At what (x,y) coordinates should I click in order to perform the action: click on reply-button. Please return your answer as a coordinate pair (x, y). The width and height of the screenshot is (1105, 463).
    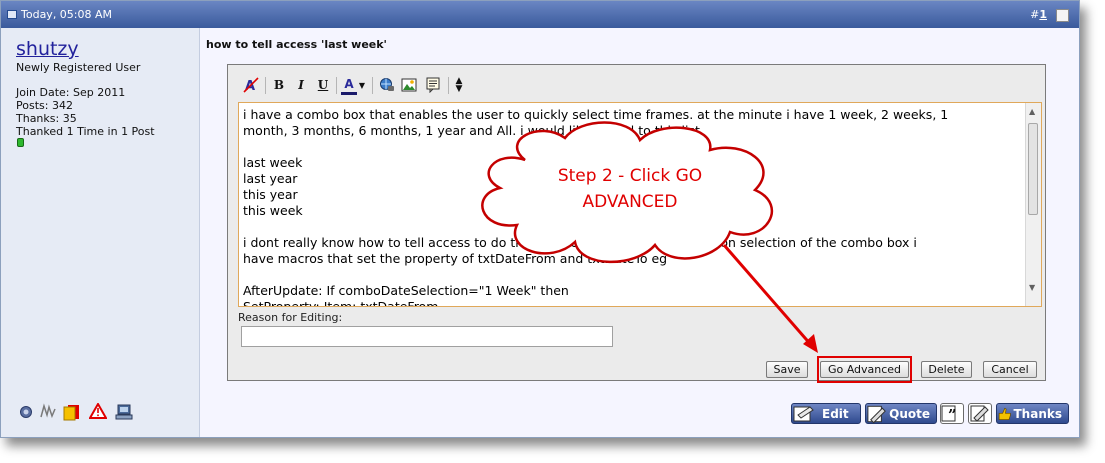
    Looking at the image, I should click on (980, 413).